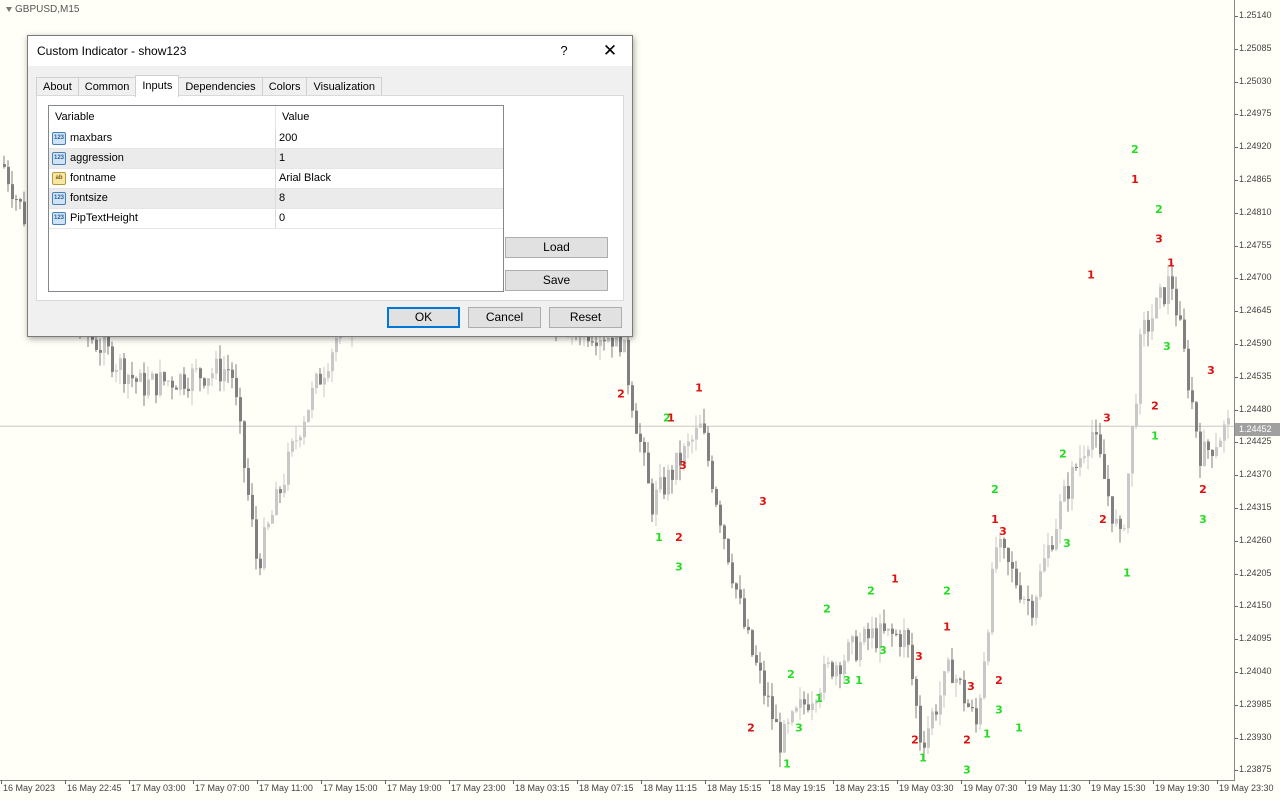 The width and height of the screenshot is (1280, 800). What do you see at coordinates (282, 158) in the screenshot?
I see `param-value: 1` at bounding box center [282, 158].